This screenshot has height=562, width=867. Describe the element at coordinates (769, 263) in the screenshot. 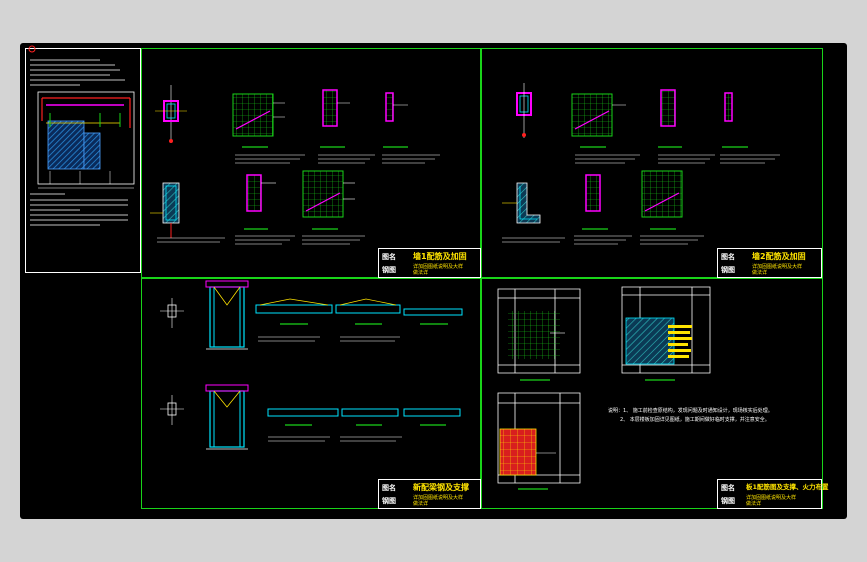

I see `title-block-top-right: 图名 墙2配筋及加固 钢图 详加固图纸说明及大样 做法详` at that location.